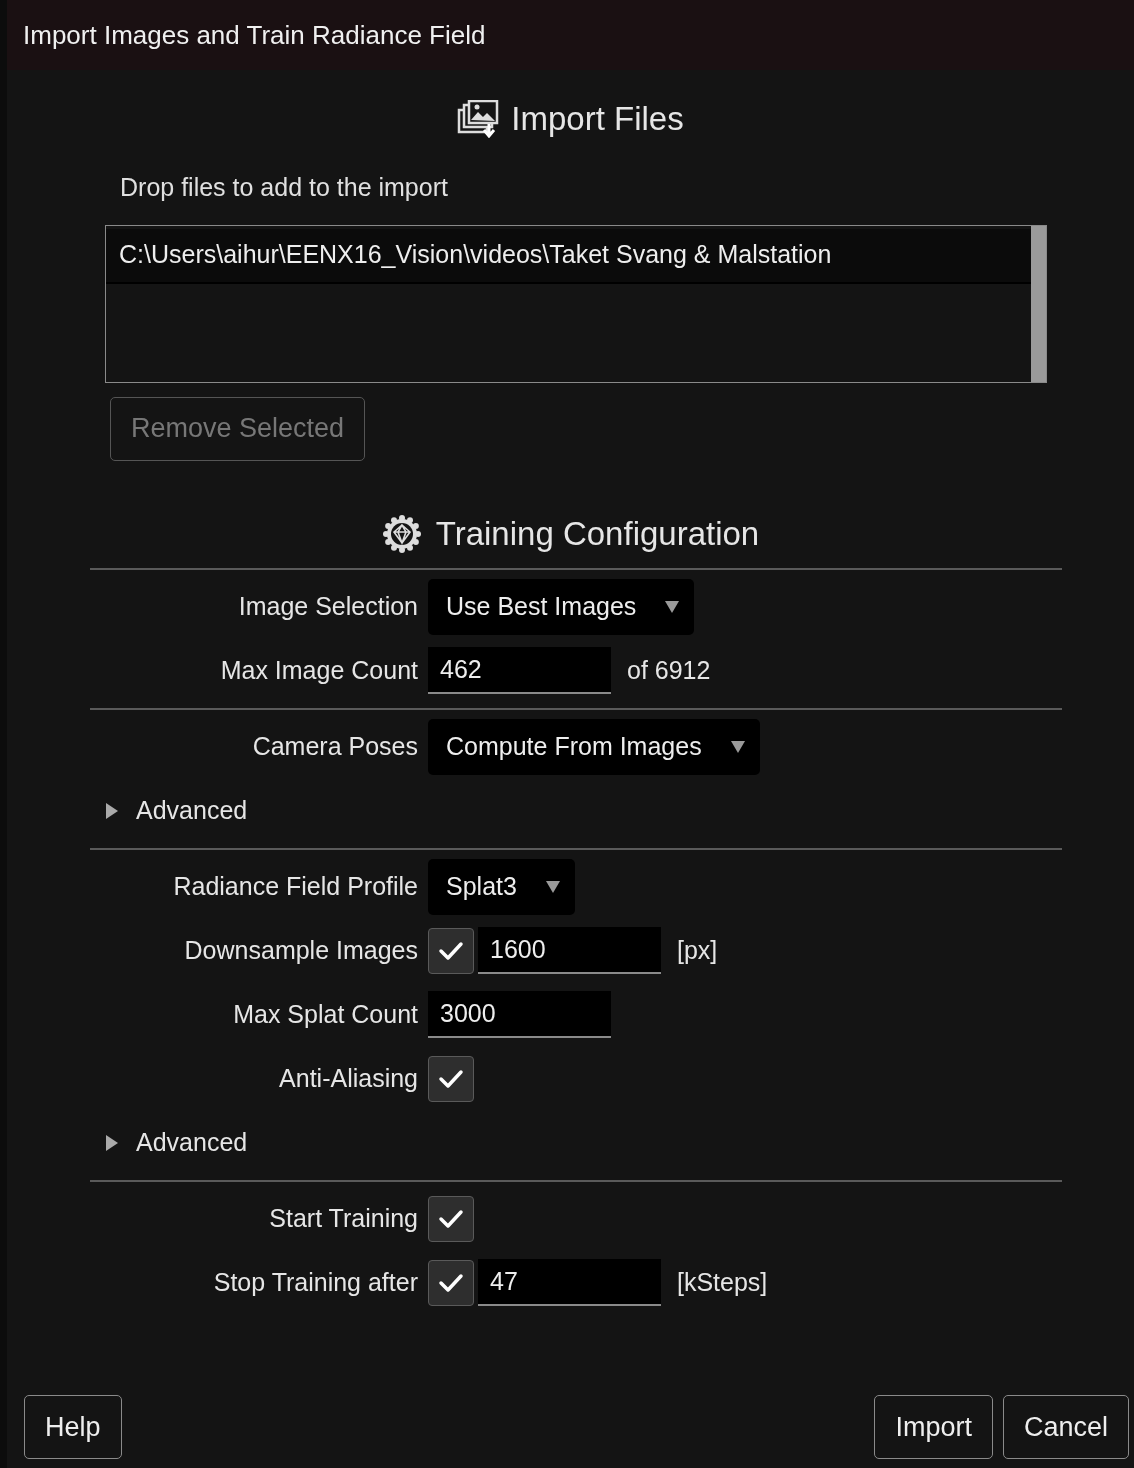 The width and height of the screenshot is (1134, 1468). I want to click on section-heading: Import Files, so click(597, 119).